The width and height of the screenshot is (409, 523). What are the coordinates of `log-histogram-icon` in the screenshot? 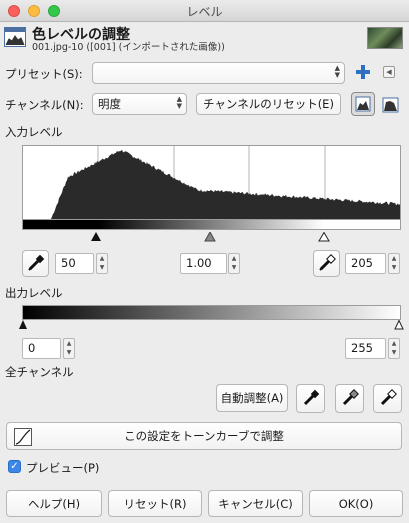 It's located at (390, 105).